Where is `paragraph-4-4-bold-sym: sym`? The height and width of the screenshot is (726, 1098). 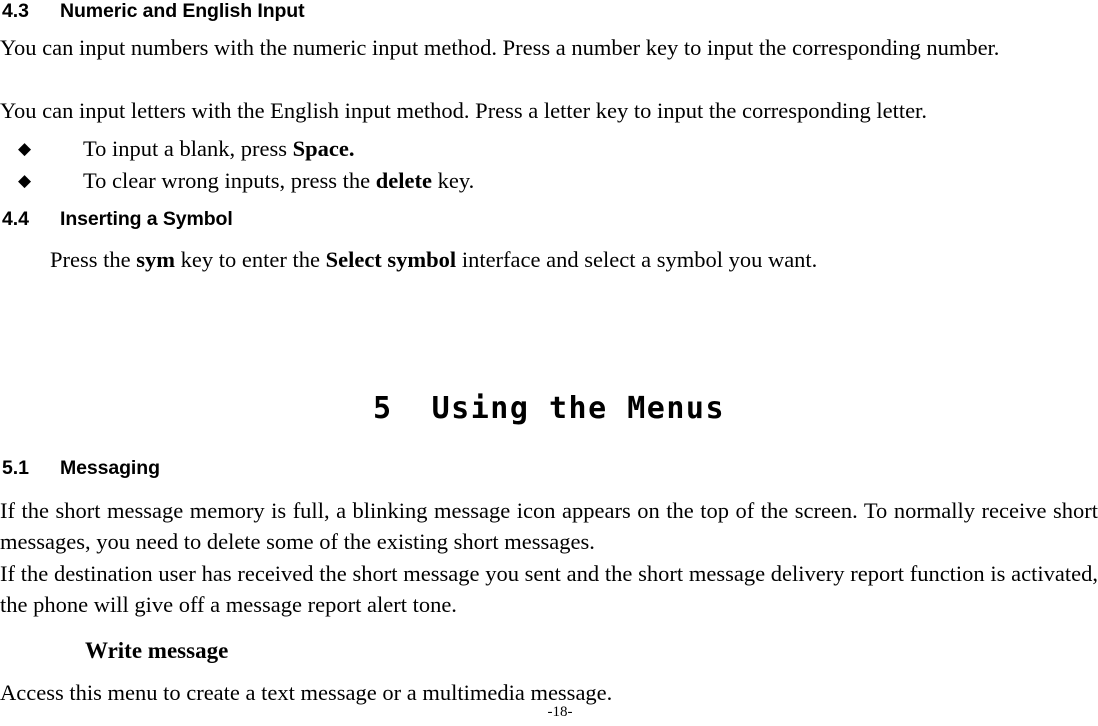
paragraph-4-4-bold-sym: sym is located at coordinates (155, 259).